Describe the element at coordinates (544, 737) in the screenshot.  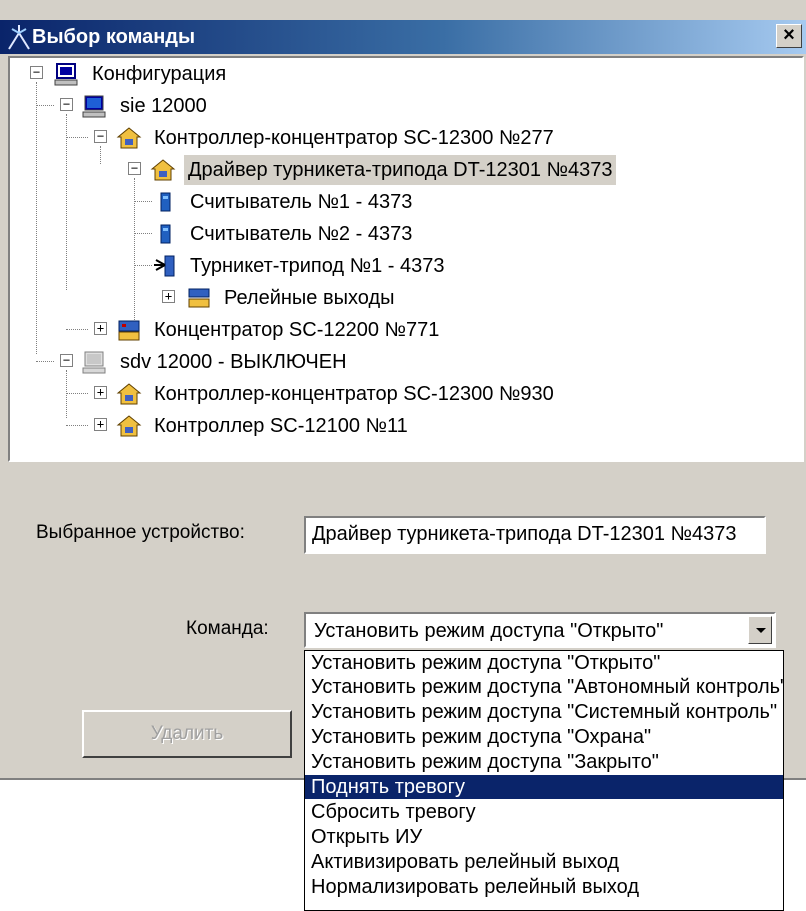
I see `command-option: Установить режим доступа "Охрана"` at that location.